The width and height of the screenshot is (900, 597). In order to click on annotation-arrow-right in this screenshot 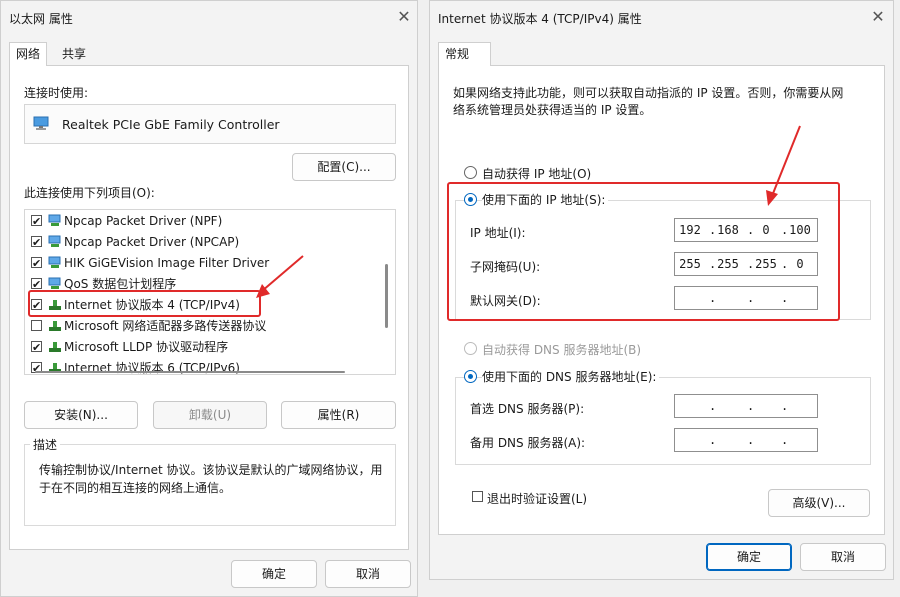, I will do `click(783, 165)`.